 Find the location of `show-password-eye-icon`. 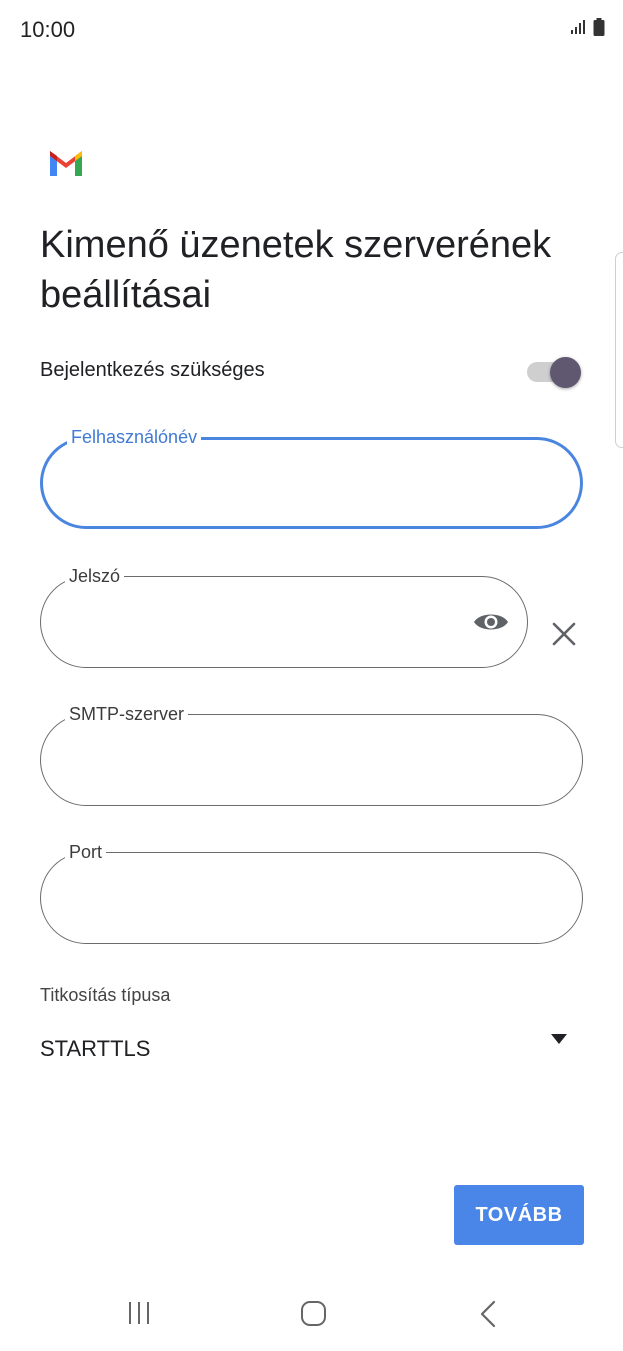

show-password-eye-icon is located at coordinates (491, 622).